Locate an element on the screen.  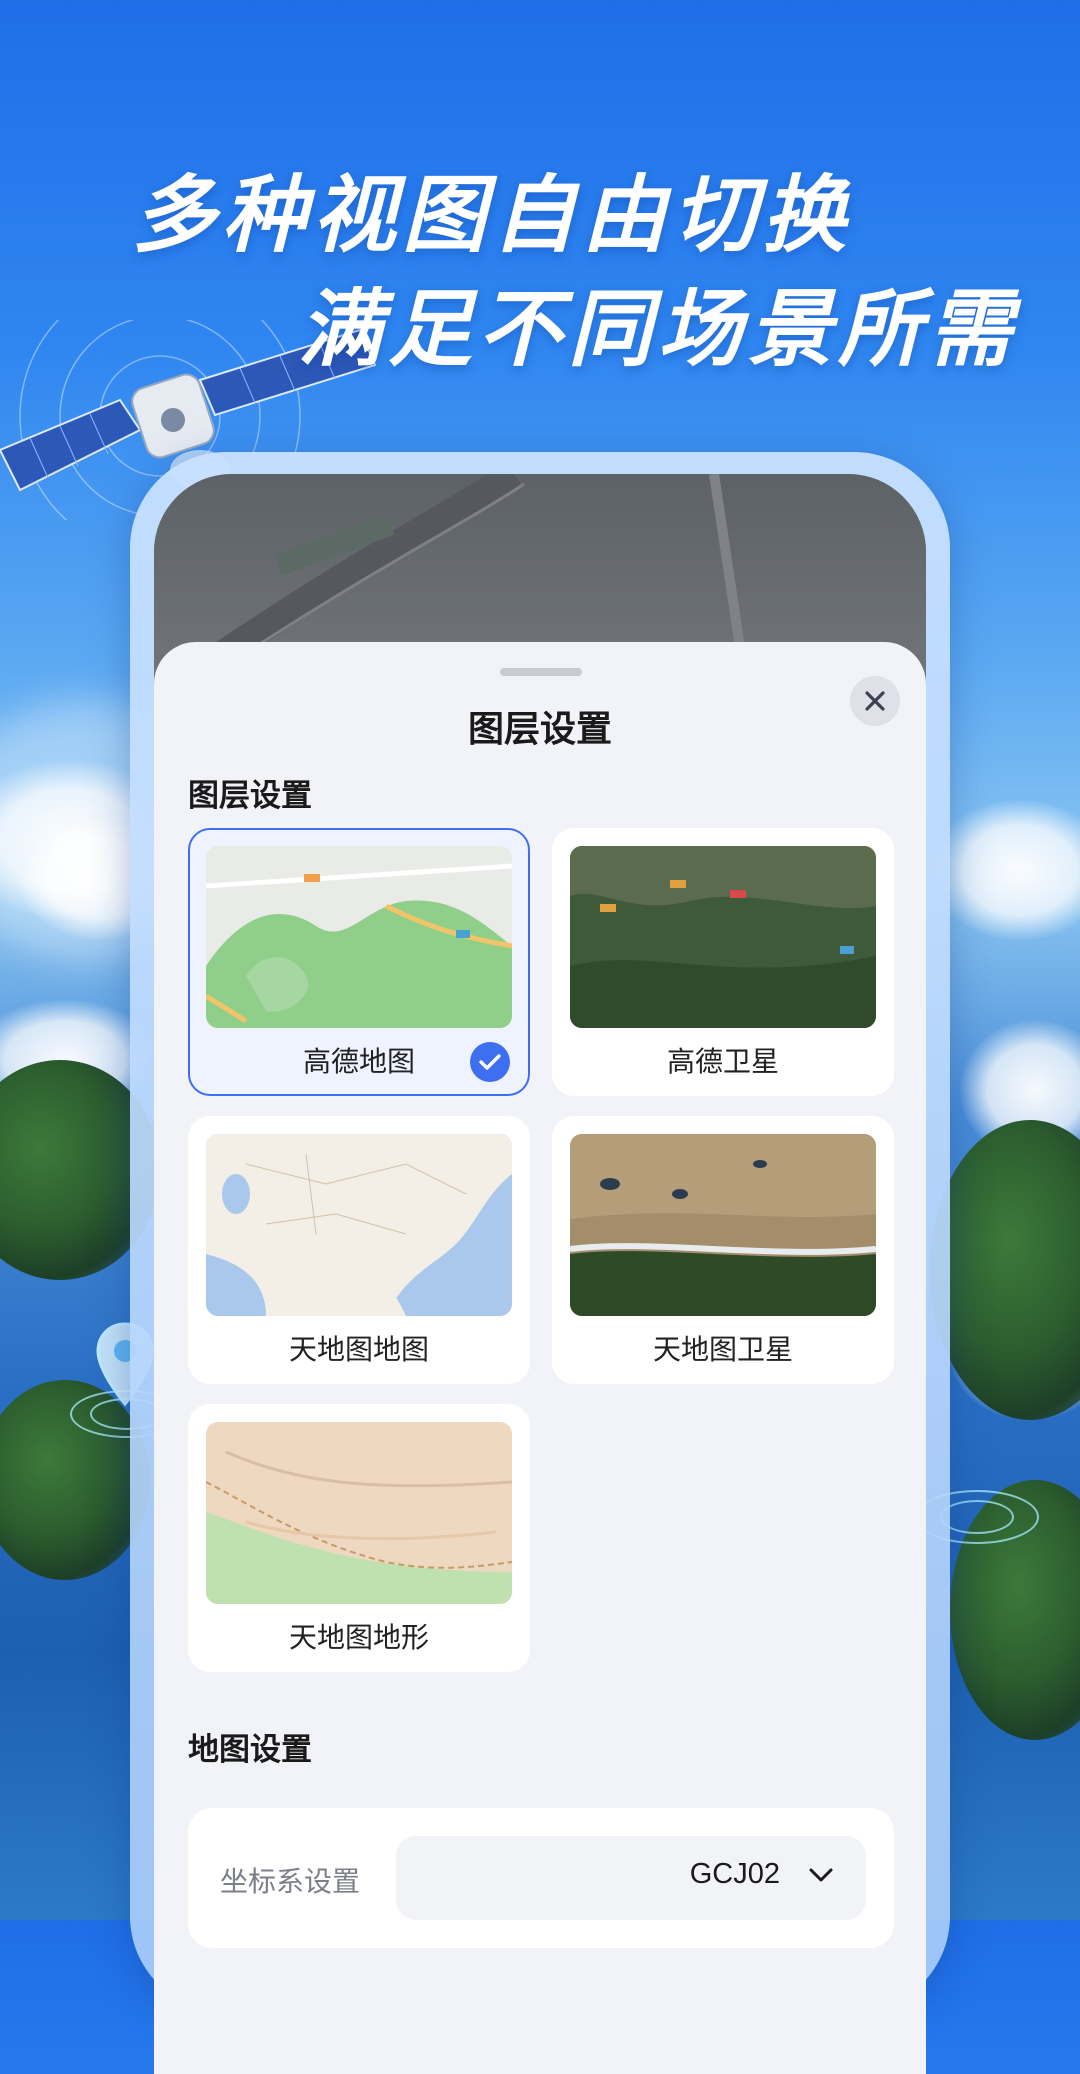
check-icon is located at coordinates (490, 1062).